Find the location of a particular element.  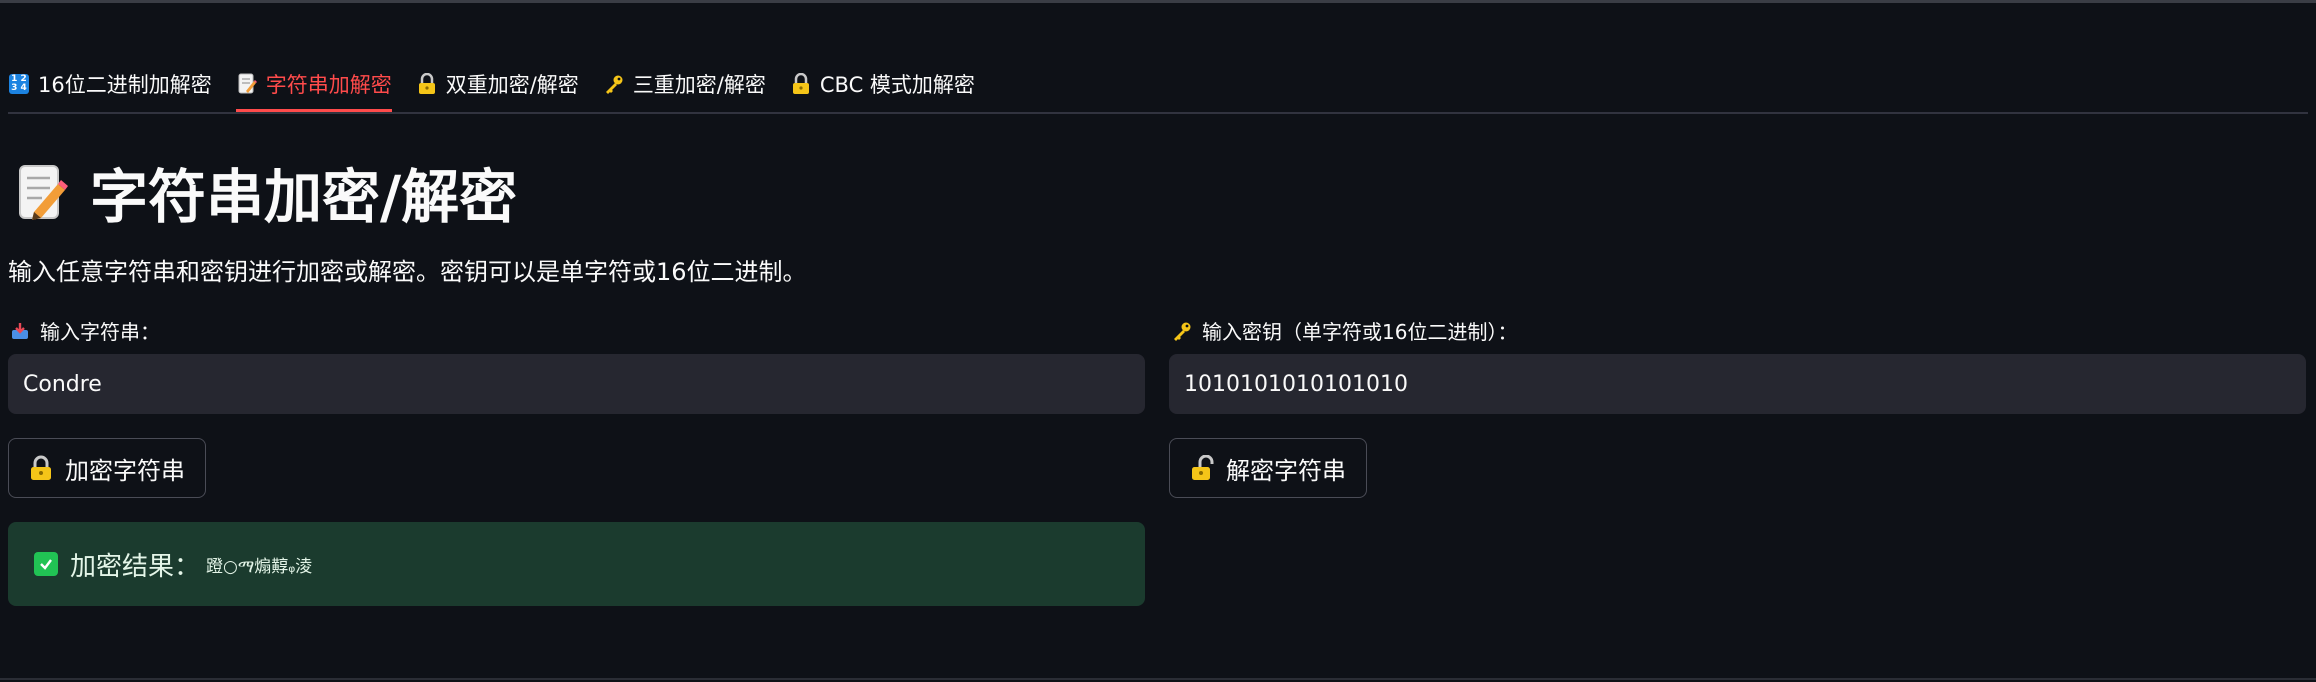

binary-grid-icon: 1 23 4 is located at coordinates (19, 84).